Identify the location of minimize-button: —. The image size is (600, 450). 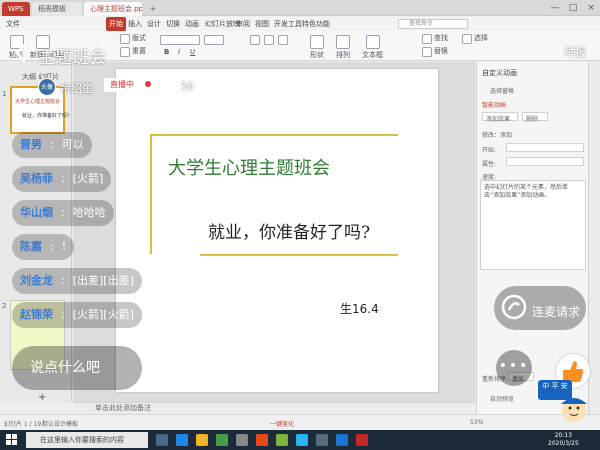
(555, 8).